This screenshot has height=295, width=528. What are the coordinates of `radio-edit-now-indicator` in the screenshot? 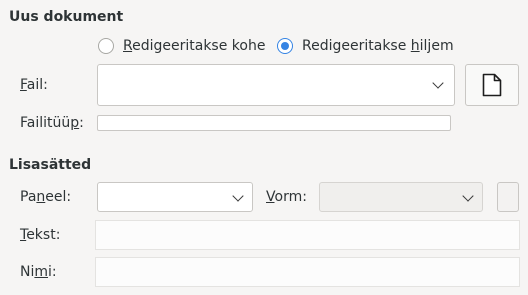 It's located at (106, 46).